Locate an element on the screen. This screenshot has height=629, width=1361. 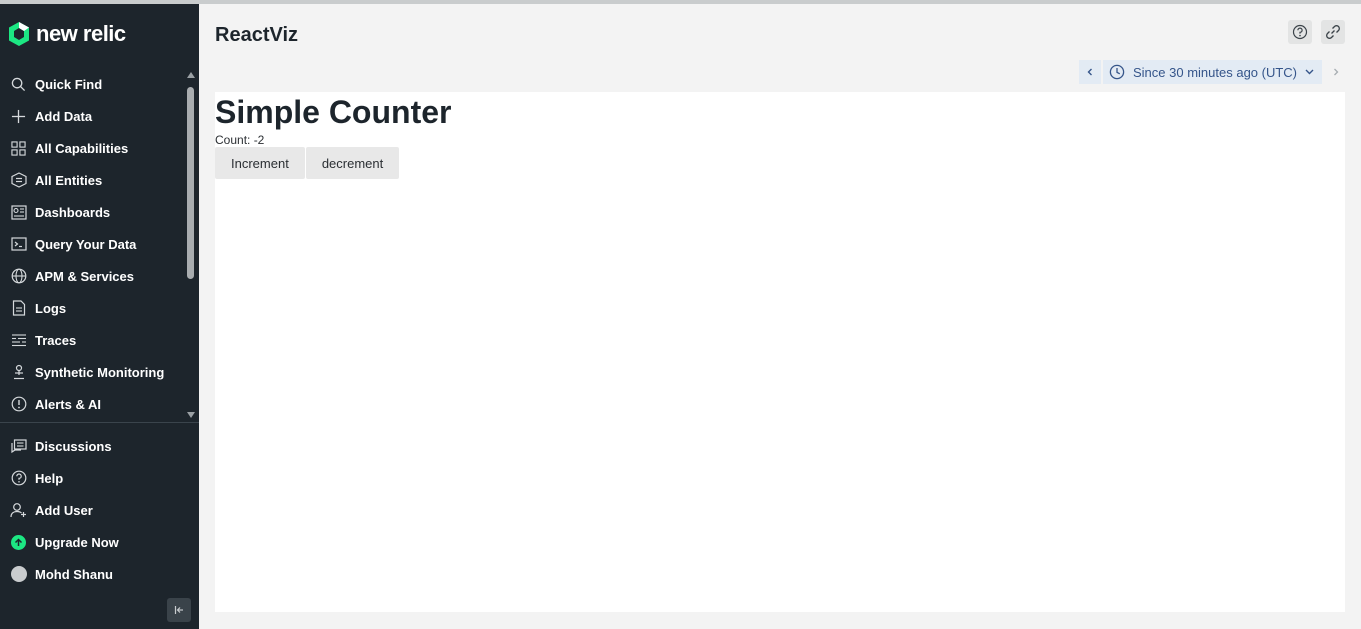
sidebar-item-label: Quick Find is located at coordinates (69, 84).